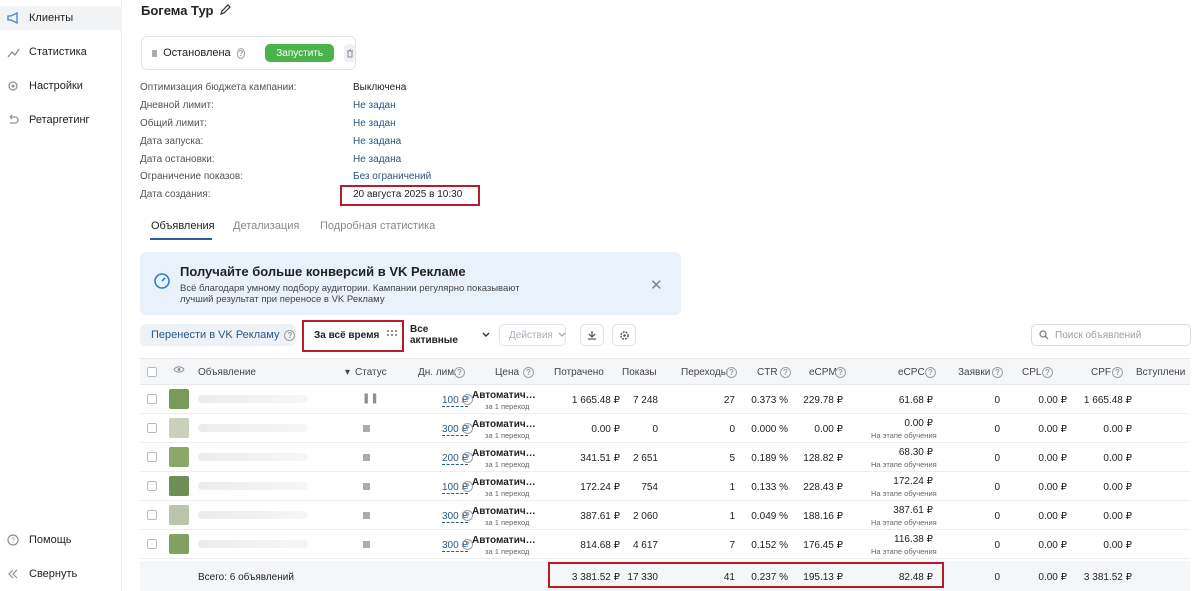 The image size is (1200, 591). I want to click on col-status-sort-icon: ▾, so click(347, 372).